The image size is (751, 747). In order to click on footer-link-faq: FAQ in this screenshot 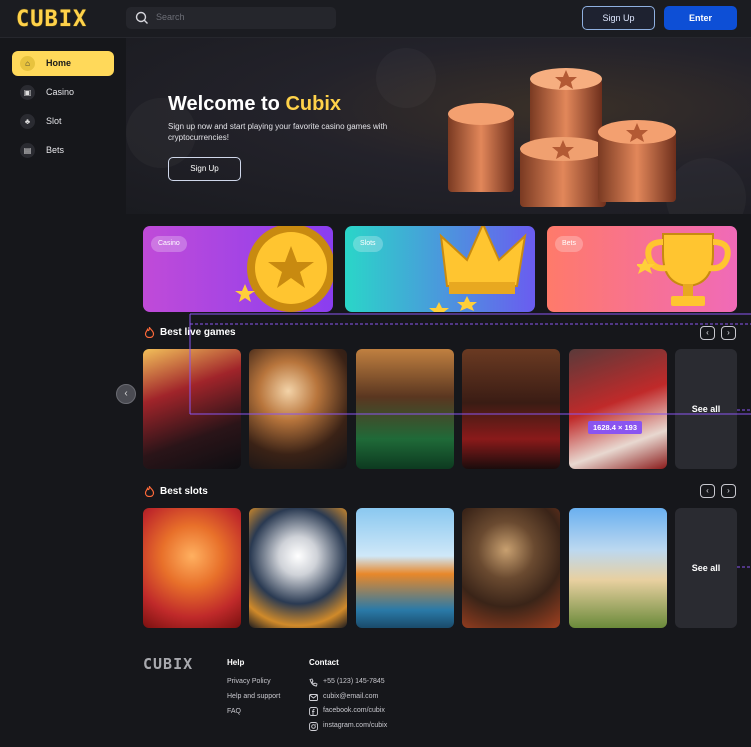, I will do `click(234, 711)`.